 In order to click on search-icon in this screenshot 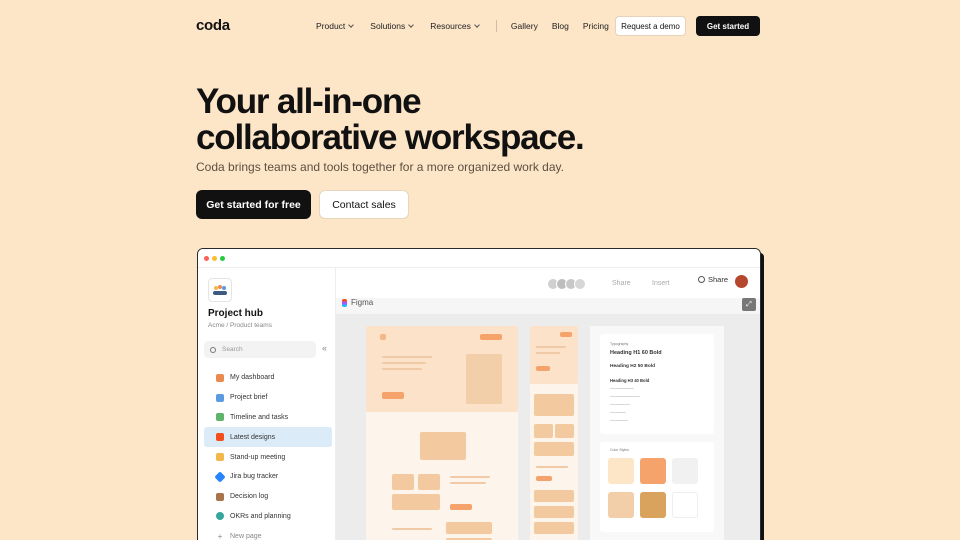, I will do `click(213, 349)`.